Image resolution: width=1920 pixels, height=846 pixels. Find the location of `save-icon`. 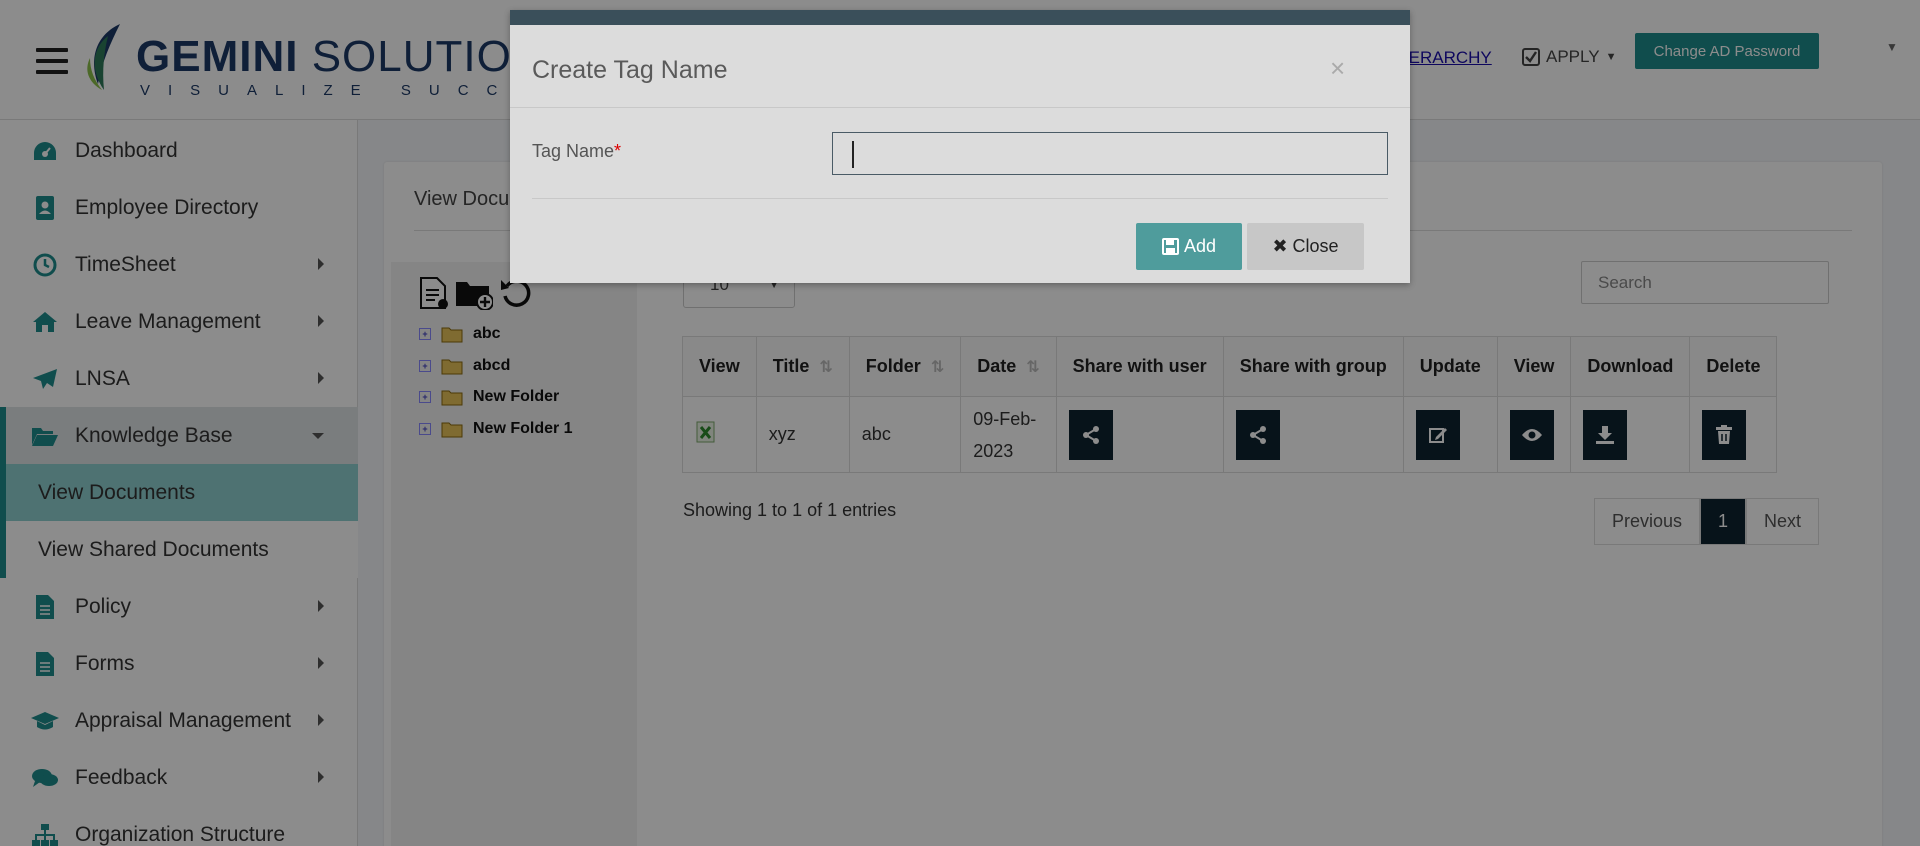

save-icon is located at coordinates (1170, 246).